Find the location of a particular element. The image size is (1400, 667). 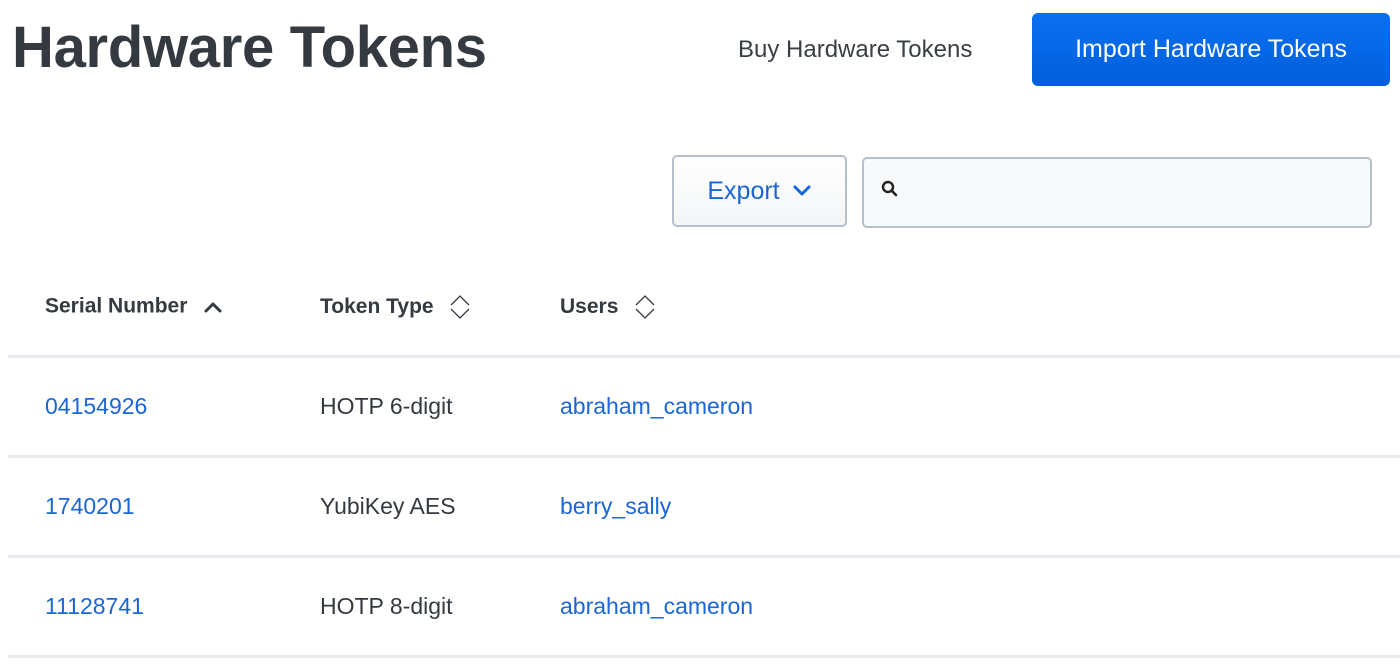

search-icon is located at coordinates (889, 188).